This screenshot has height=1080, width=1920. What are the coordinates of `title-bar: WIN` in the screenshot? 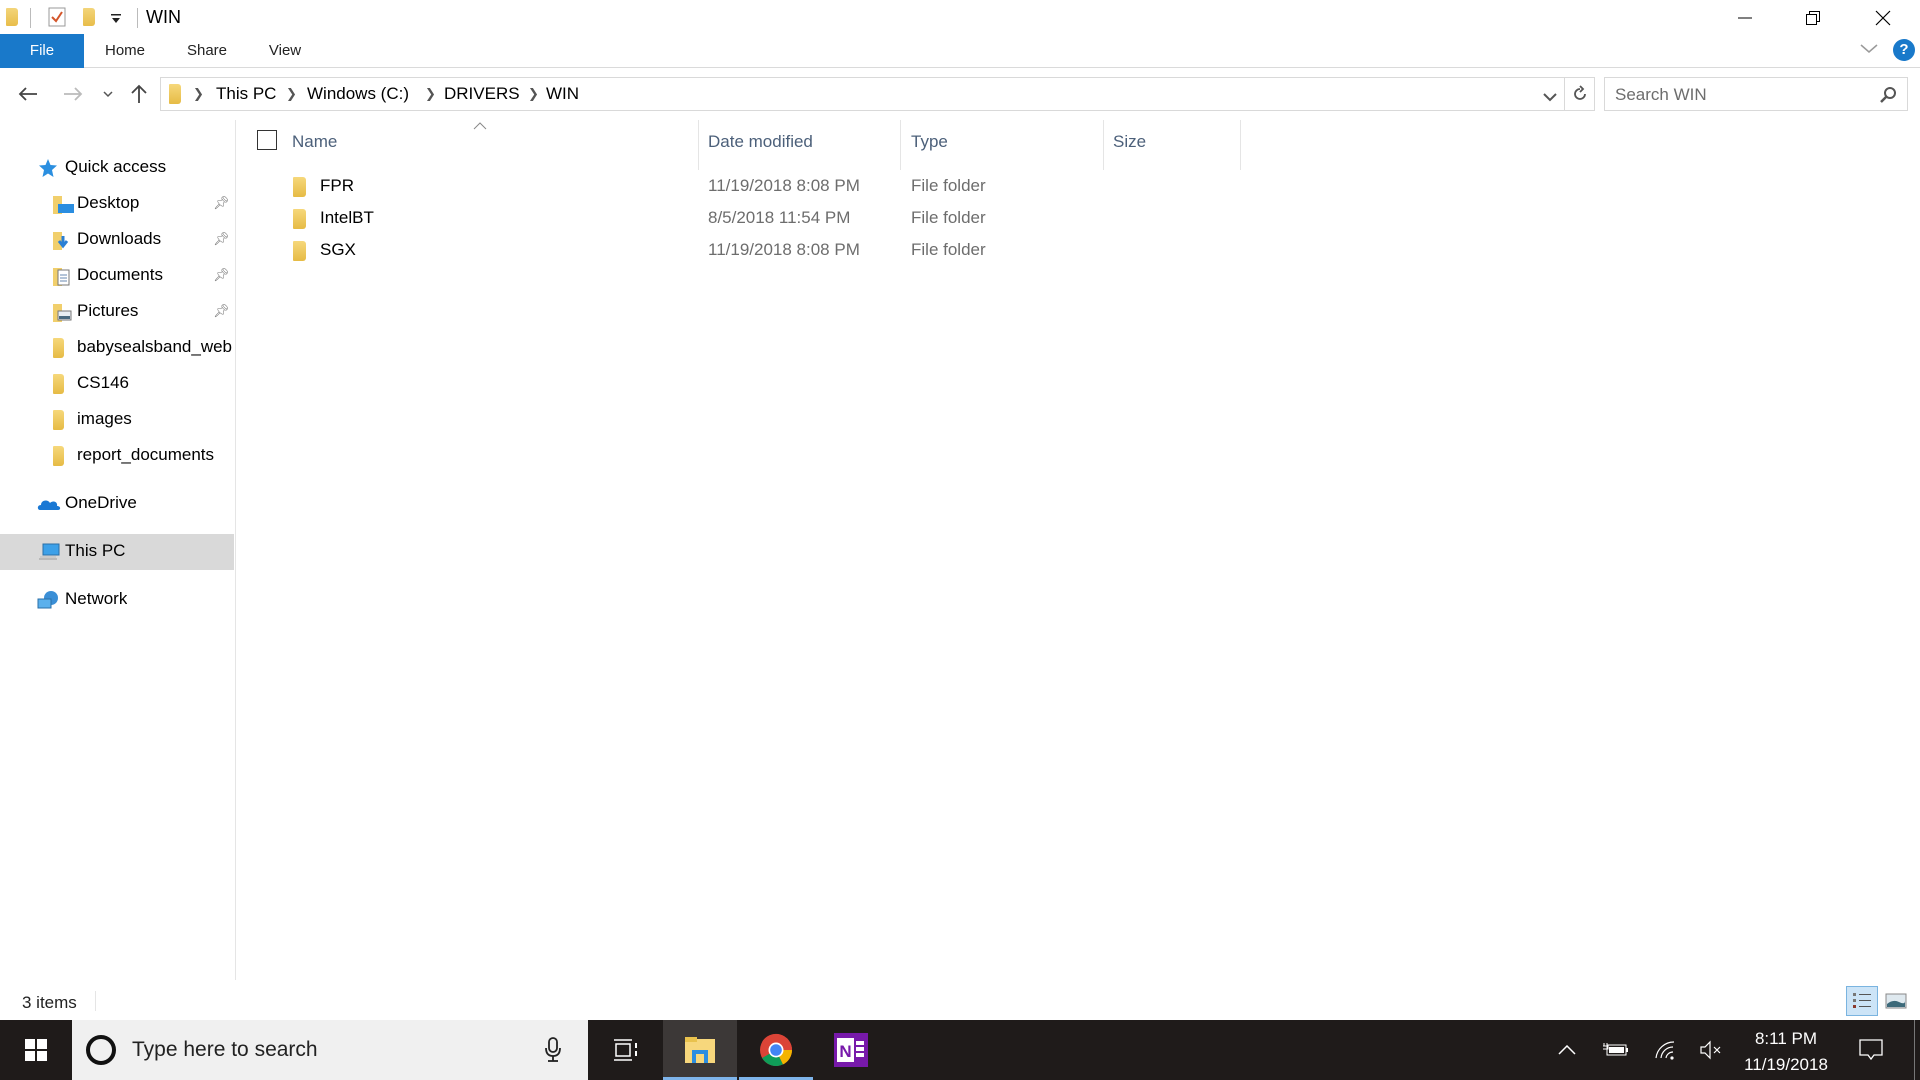 It's located at (960, 18).